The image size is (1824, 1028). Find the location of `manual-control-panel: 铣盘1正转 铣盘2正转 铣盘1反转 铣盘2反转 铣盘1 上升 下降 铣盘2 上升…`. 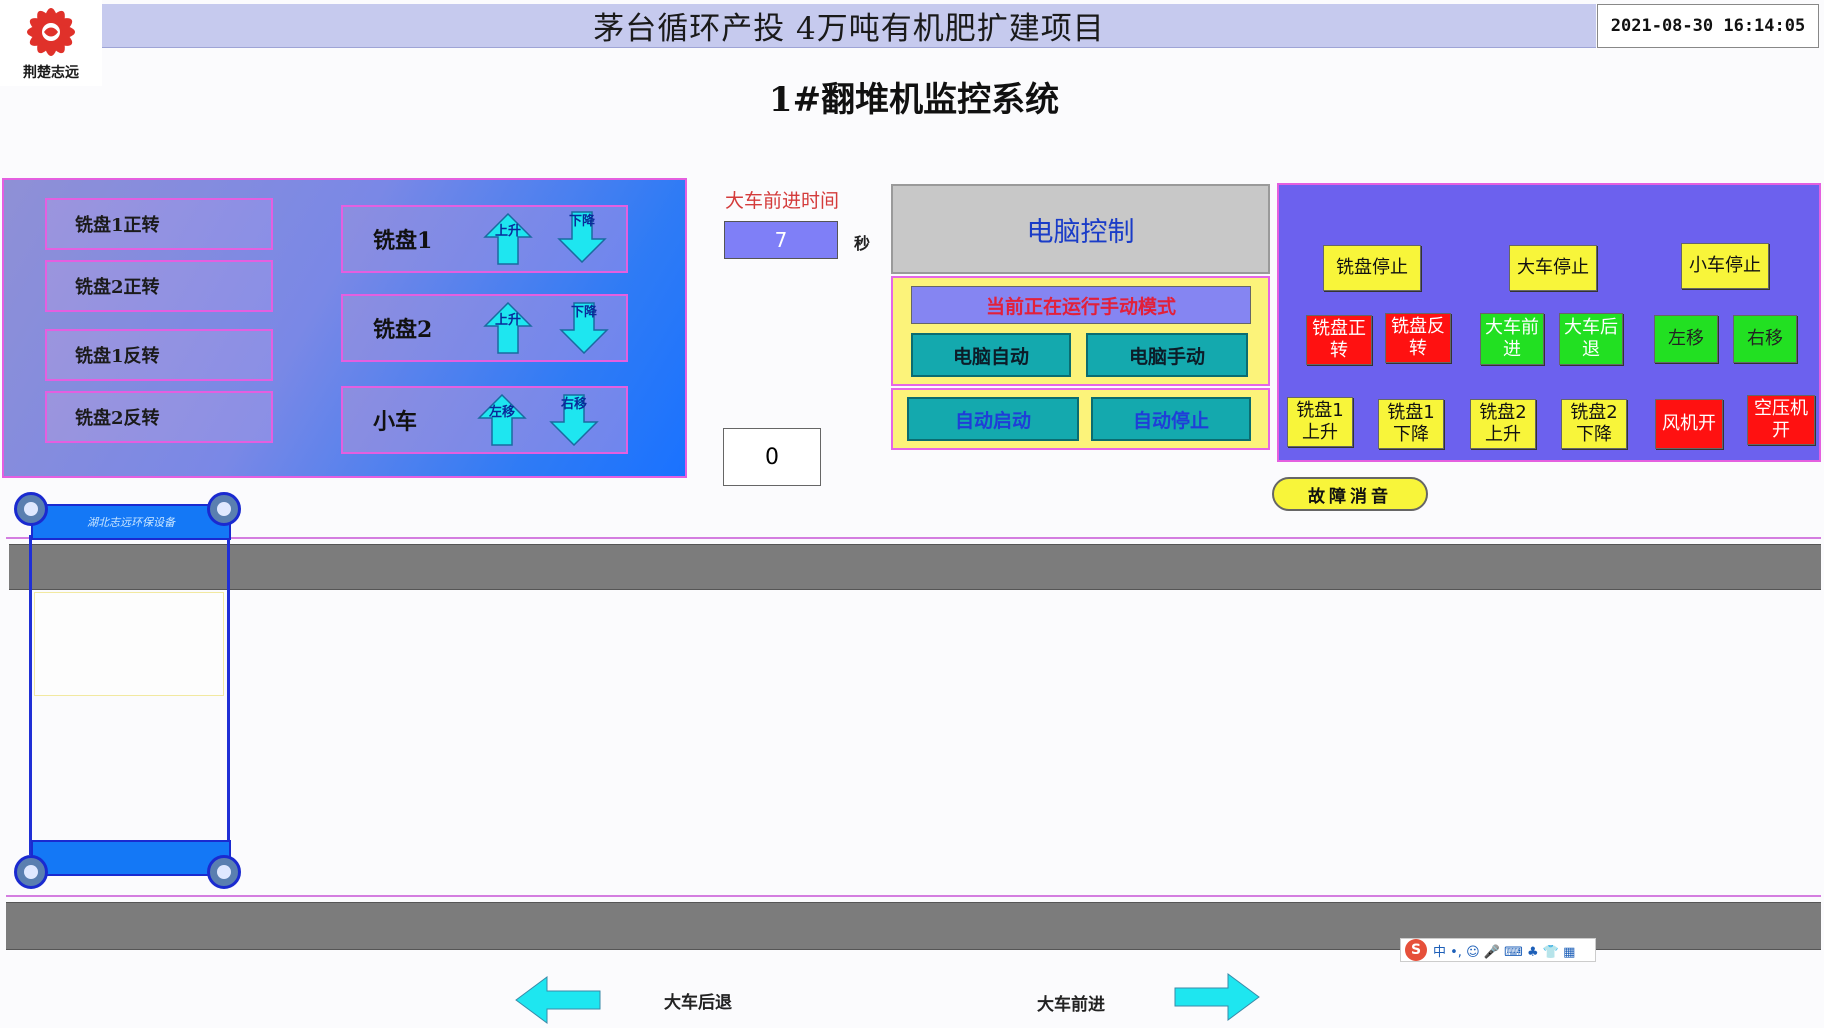

manual-control-panel: 铣盘1正转 铣盘2正转 铣盘1反转 铣盘2反转 铣盘1 上升 下降 铣盘2 上升… is located at coordinates (344, 328).